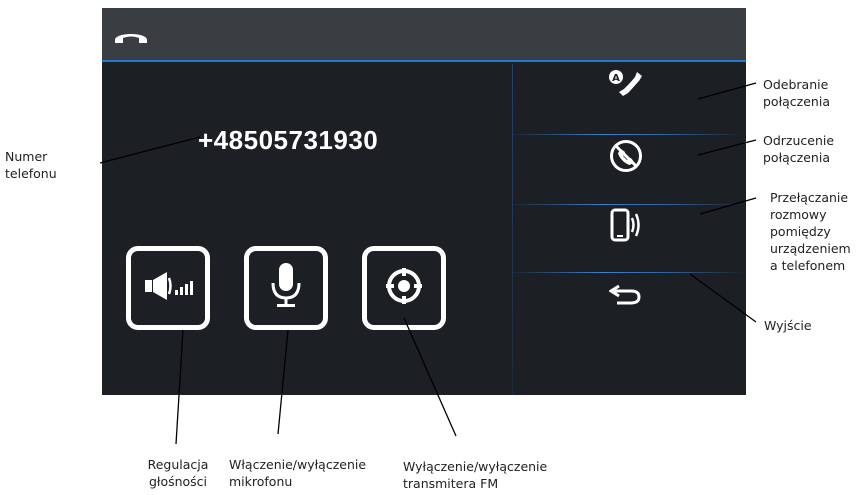  Describe the element at coordinates (788, 325) in the screenshot. I see `label-exit: Wyjście` at that location.